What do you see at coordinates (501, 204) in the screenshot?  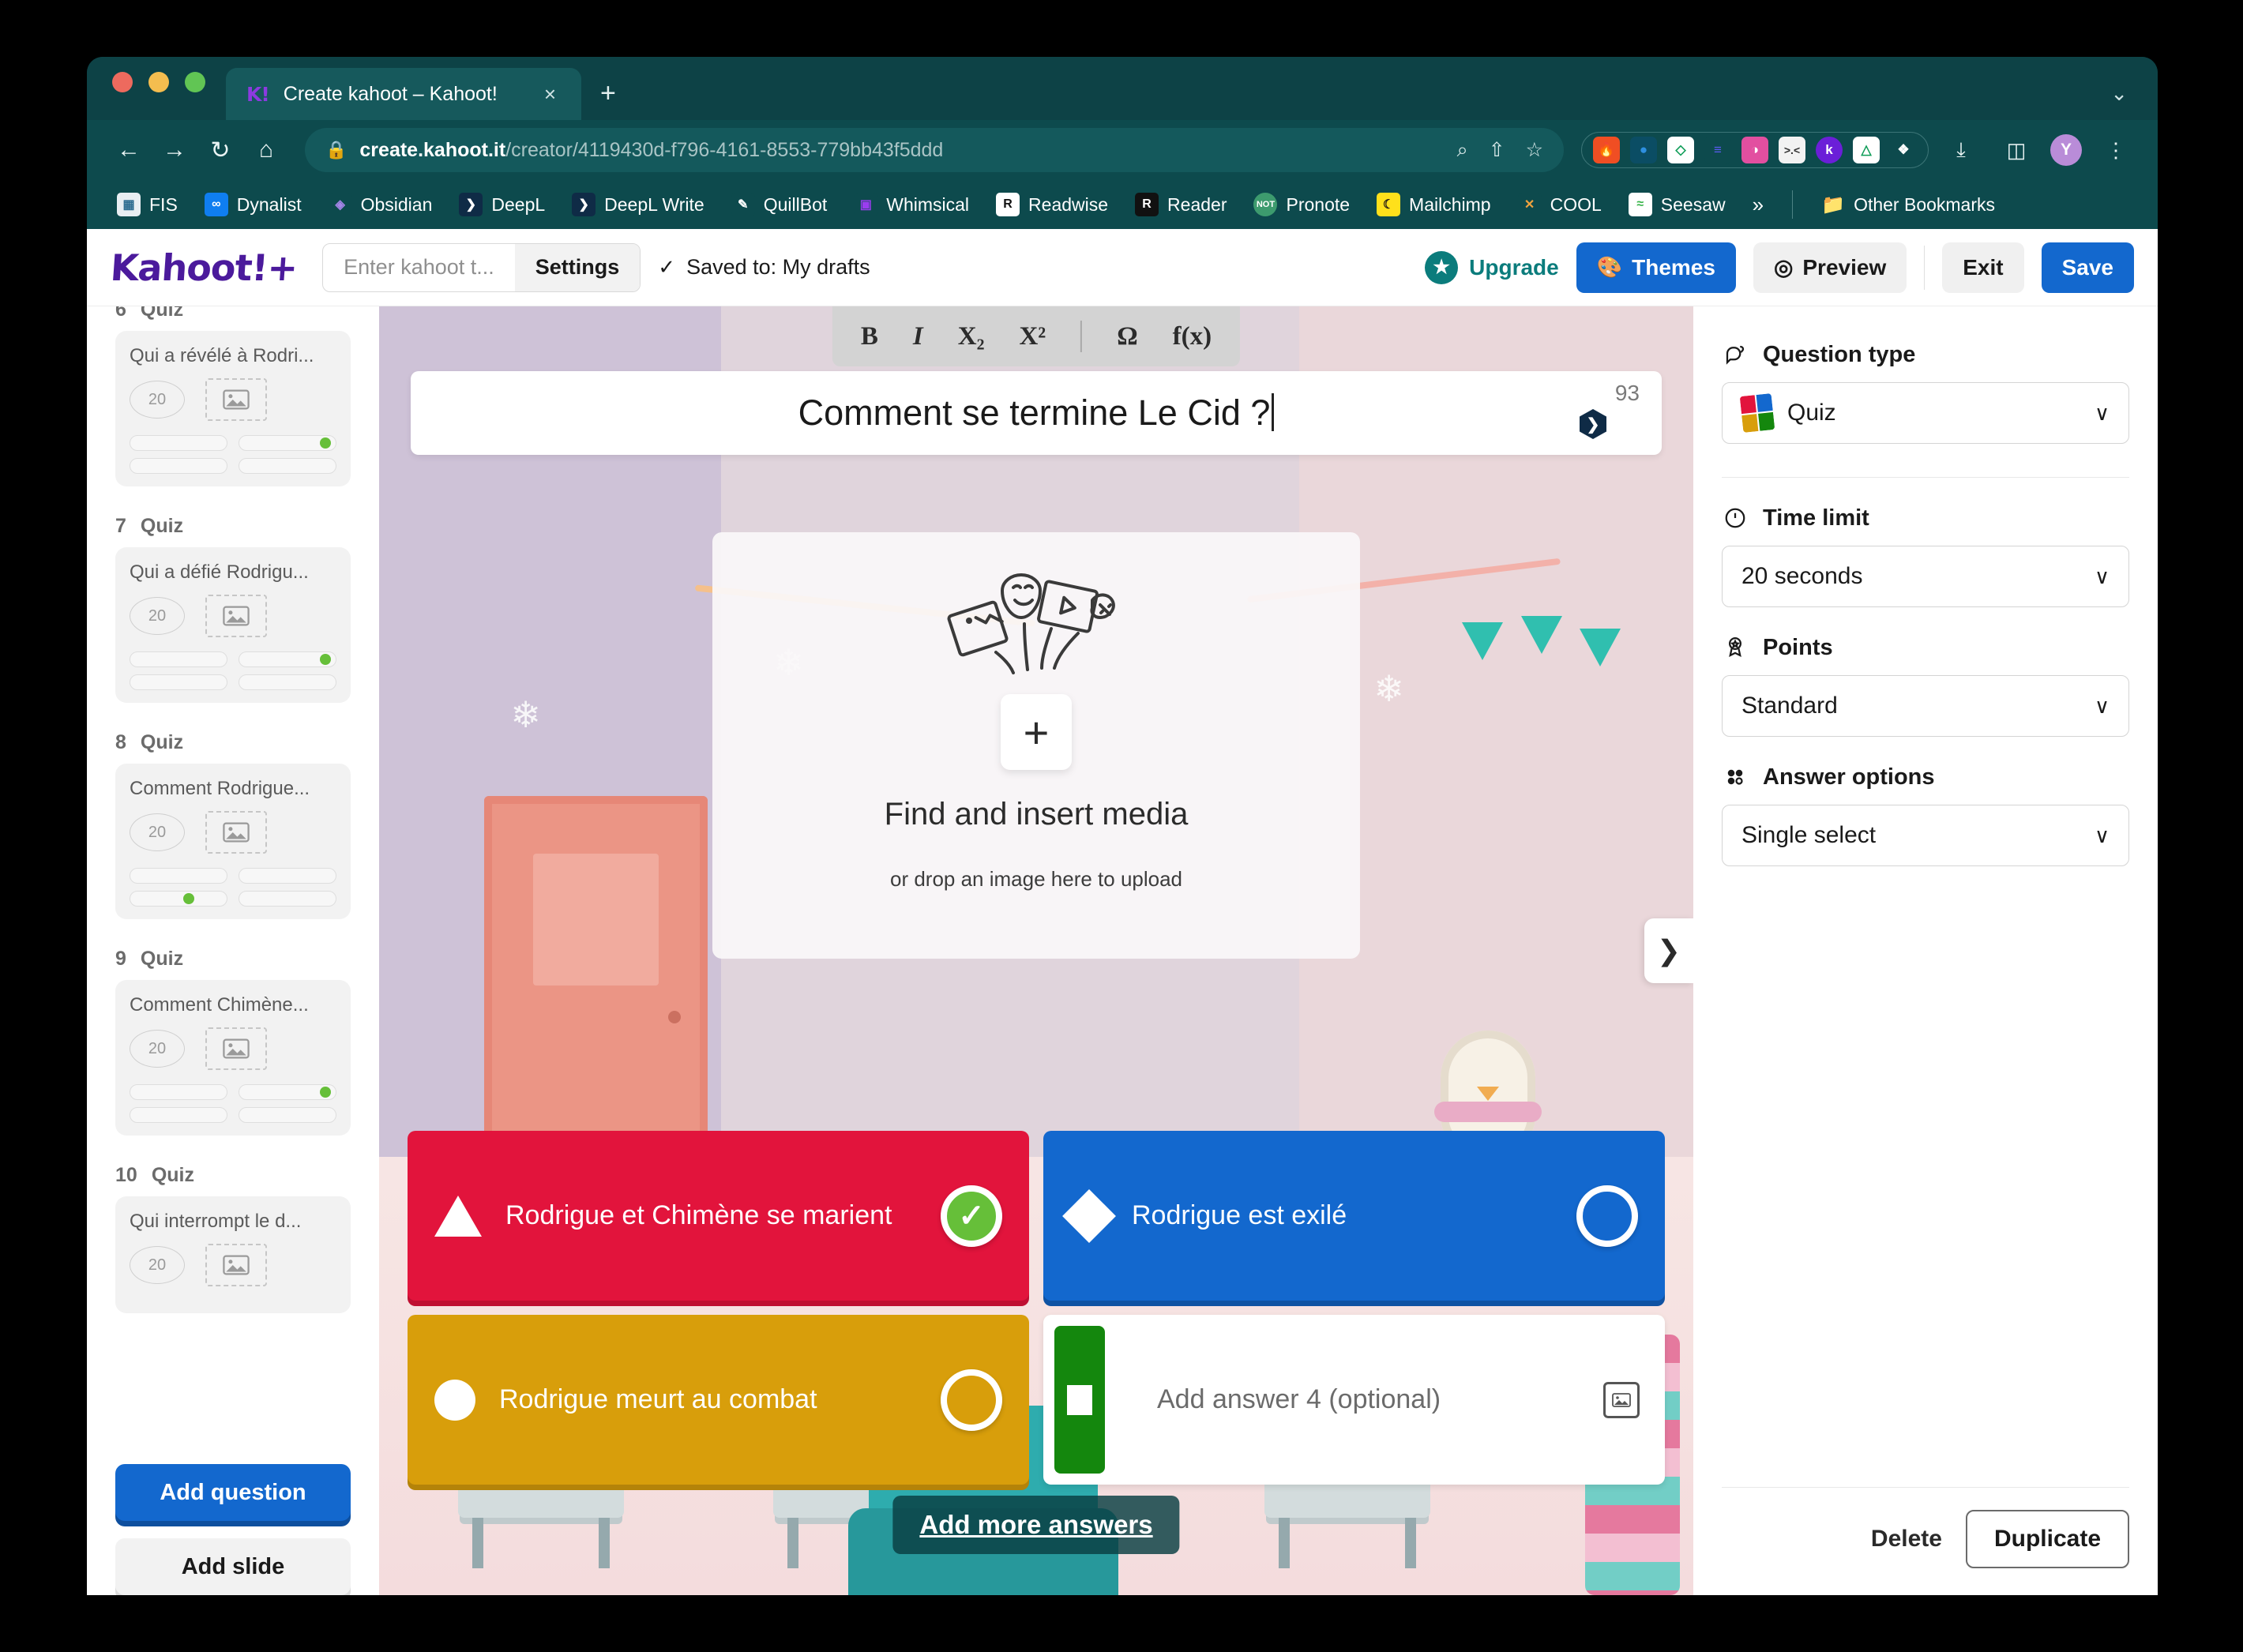 I see `bookmark-deepl: ❯ DeepL` at bounding box center [501, 204].